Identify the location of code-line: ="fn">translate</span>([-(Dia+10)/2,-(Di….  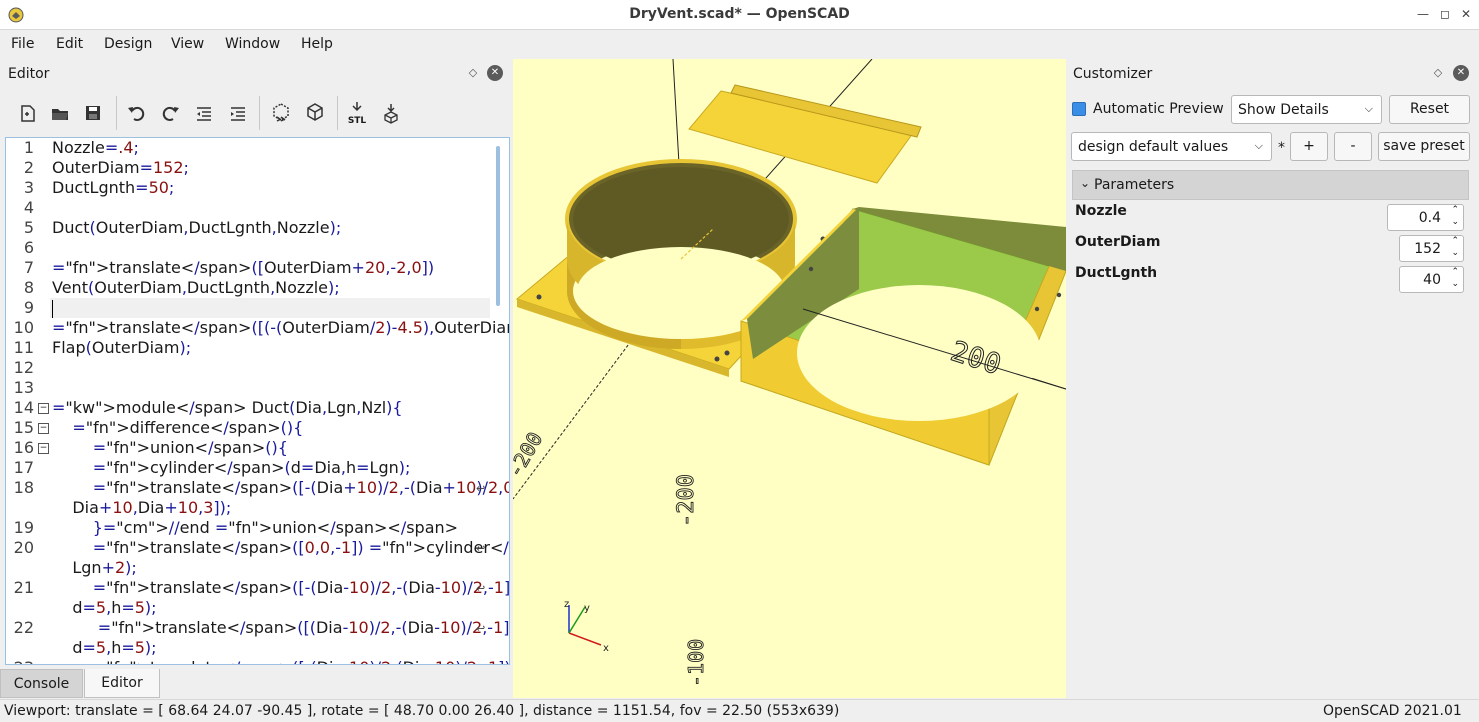
(300, 487).